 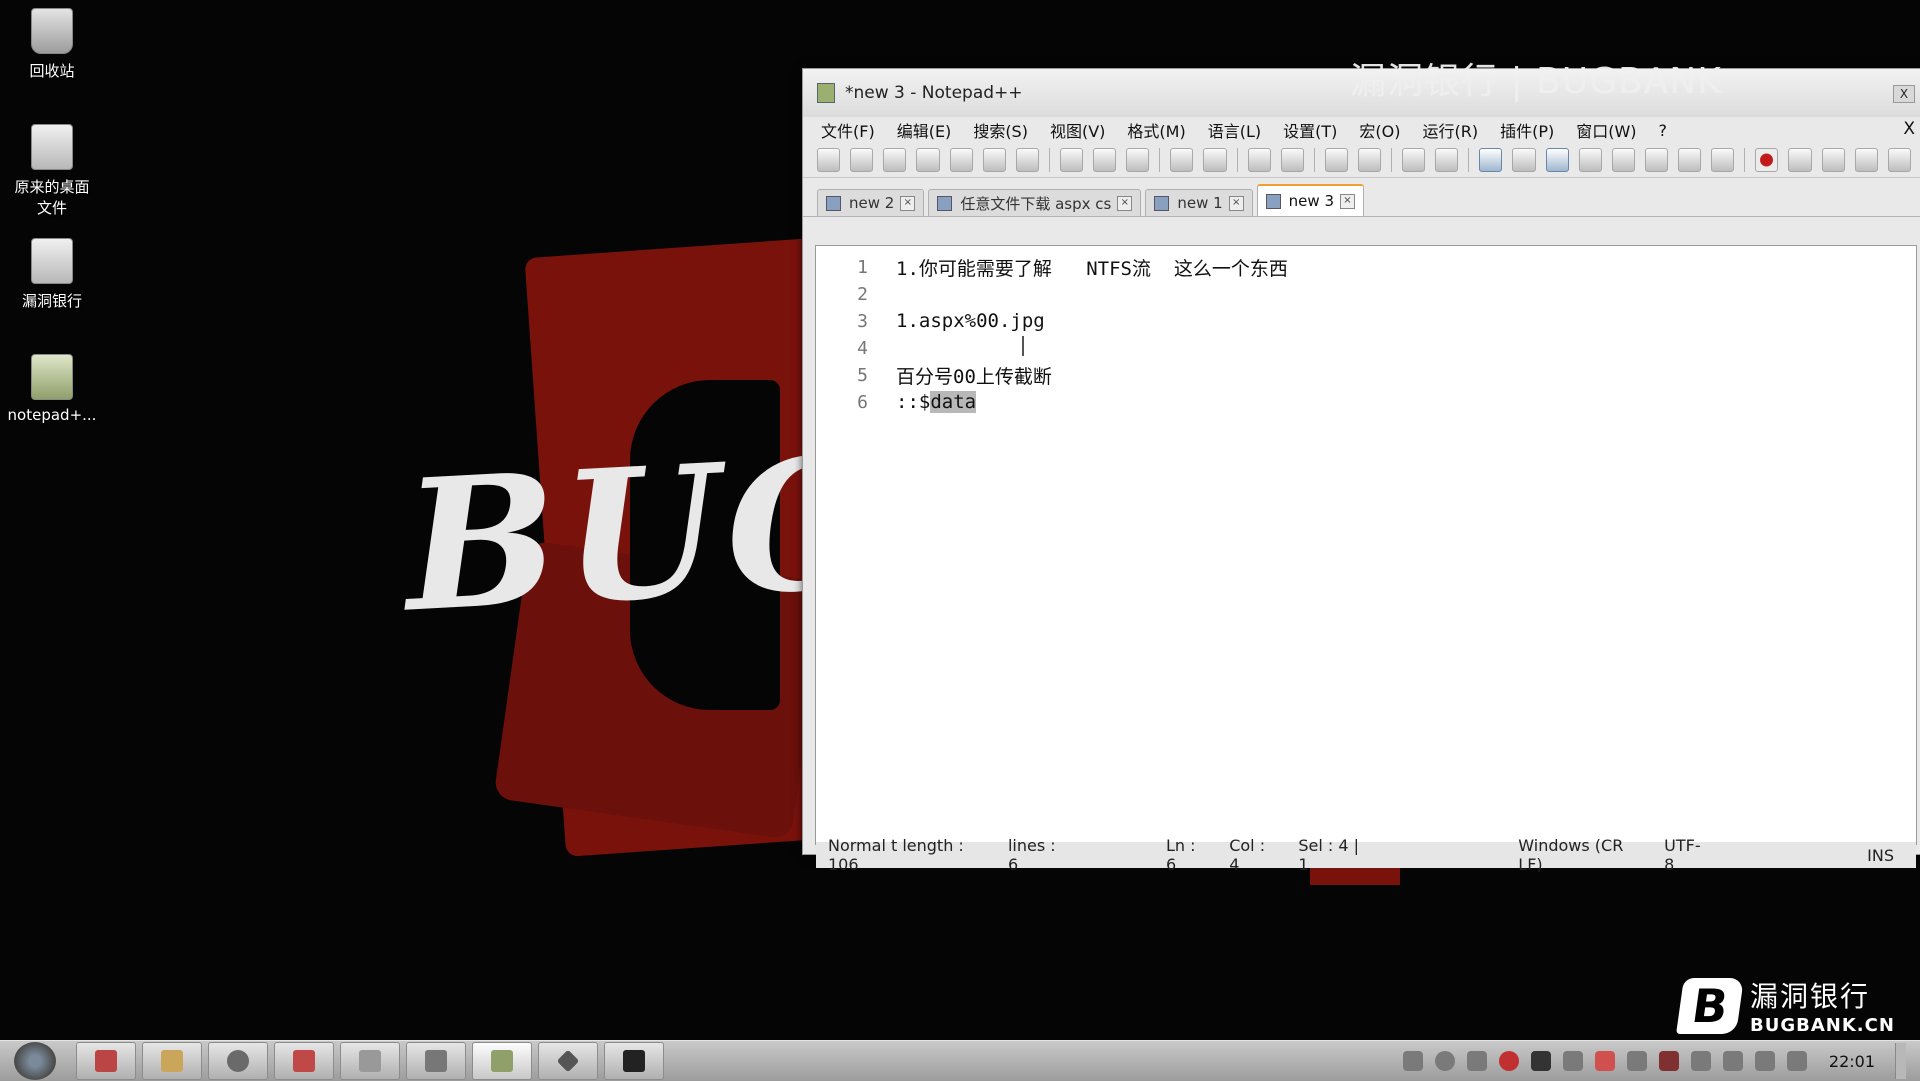 I want to click on show-desktop-button, so click(x=1900, y=1061).